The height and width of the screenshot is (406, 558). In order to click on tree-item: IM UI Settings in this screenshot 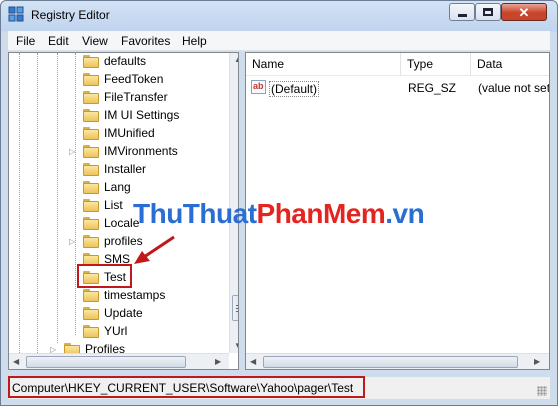, I will do `click(119, 116)`.